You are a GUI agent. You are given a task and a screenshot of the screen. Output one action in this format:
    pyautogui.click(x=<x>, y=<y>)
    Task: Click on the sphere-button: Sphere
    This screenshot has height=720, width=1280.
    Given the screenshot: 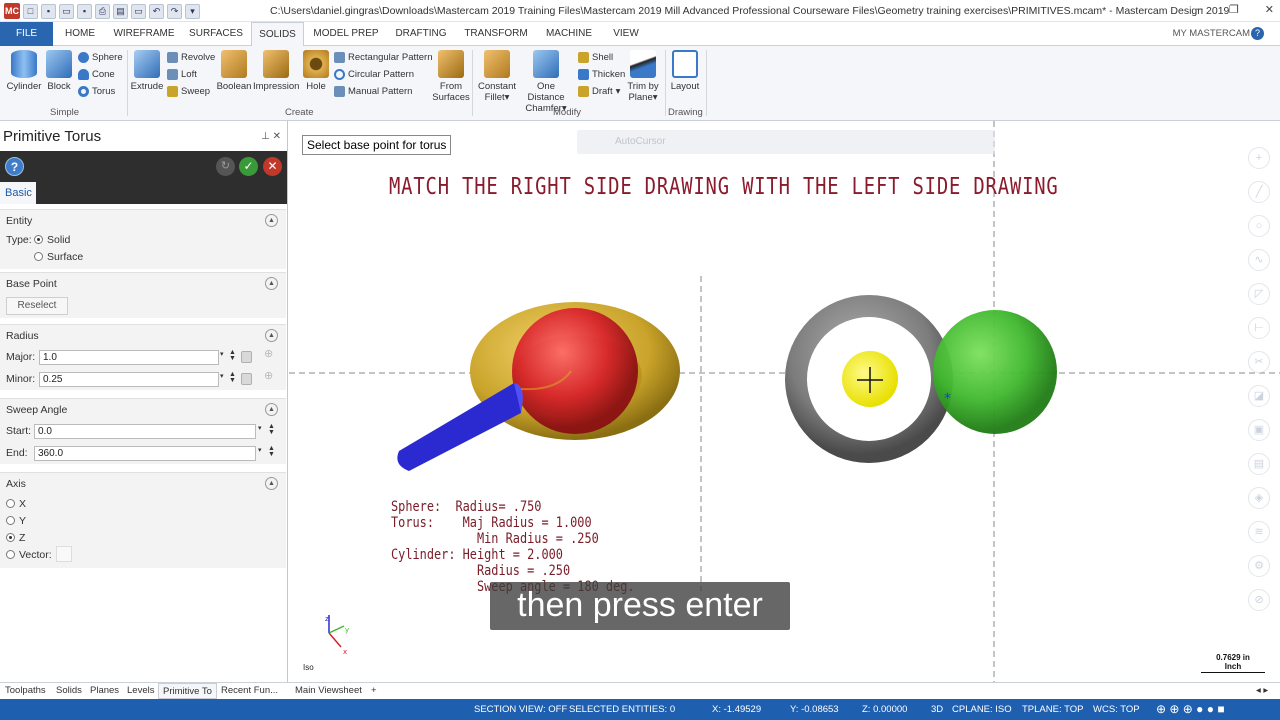 What is the action you would take?
    pyautogui.click(x=100, y=57)
    